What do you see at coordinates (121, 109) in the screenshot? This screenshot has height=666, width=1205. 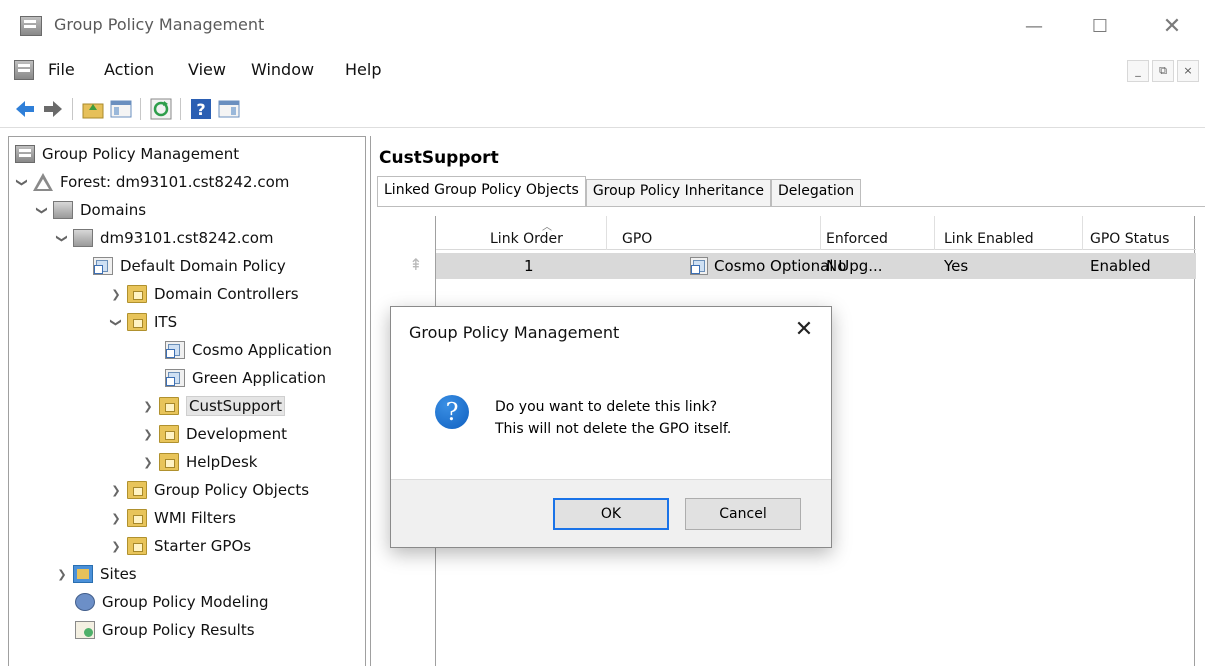 I see `show-hide-tree-icon` at bounding box center [121, 109].